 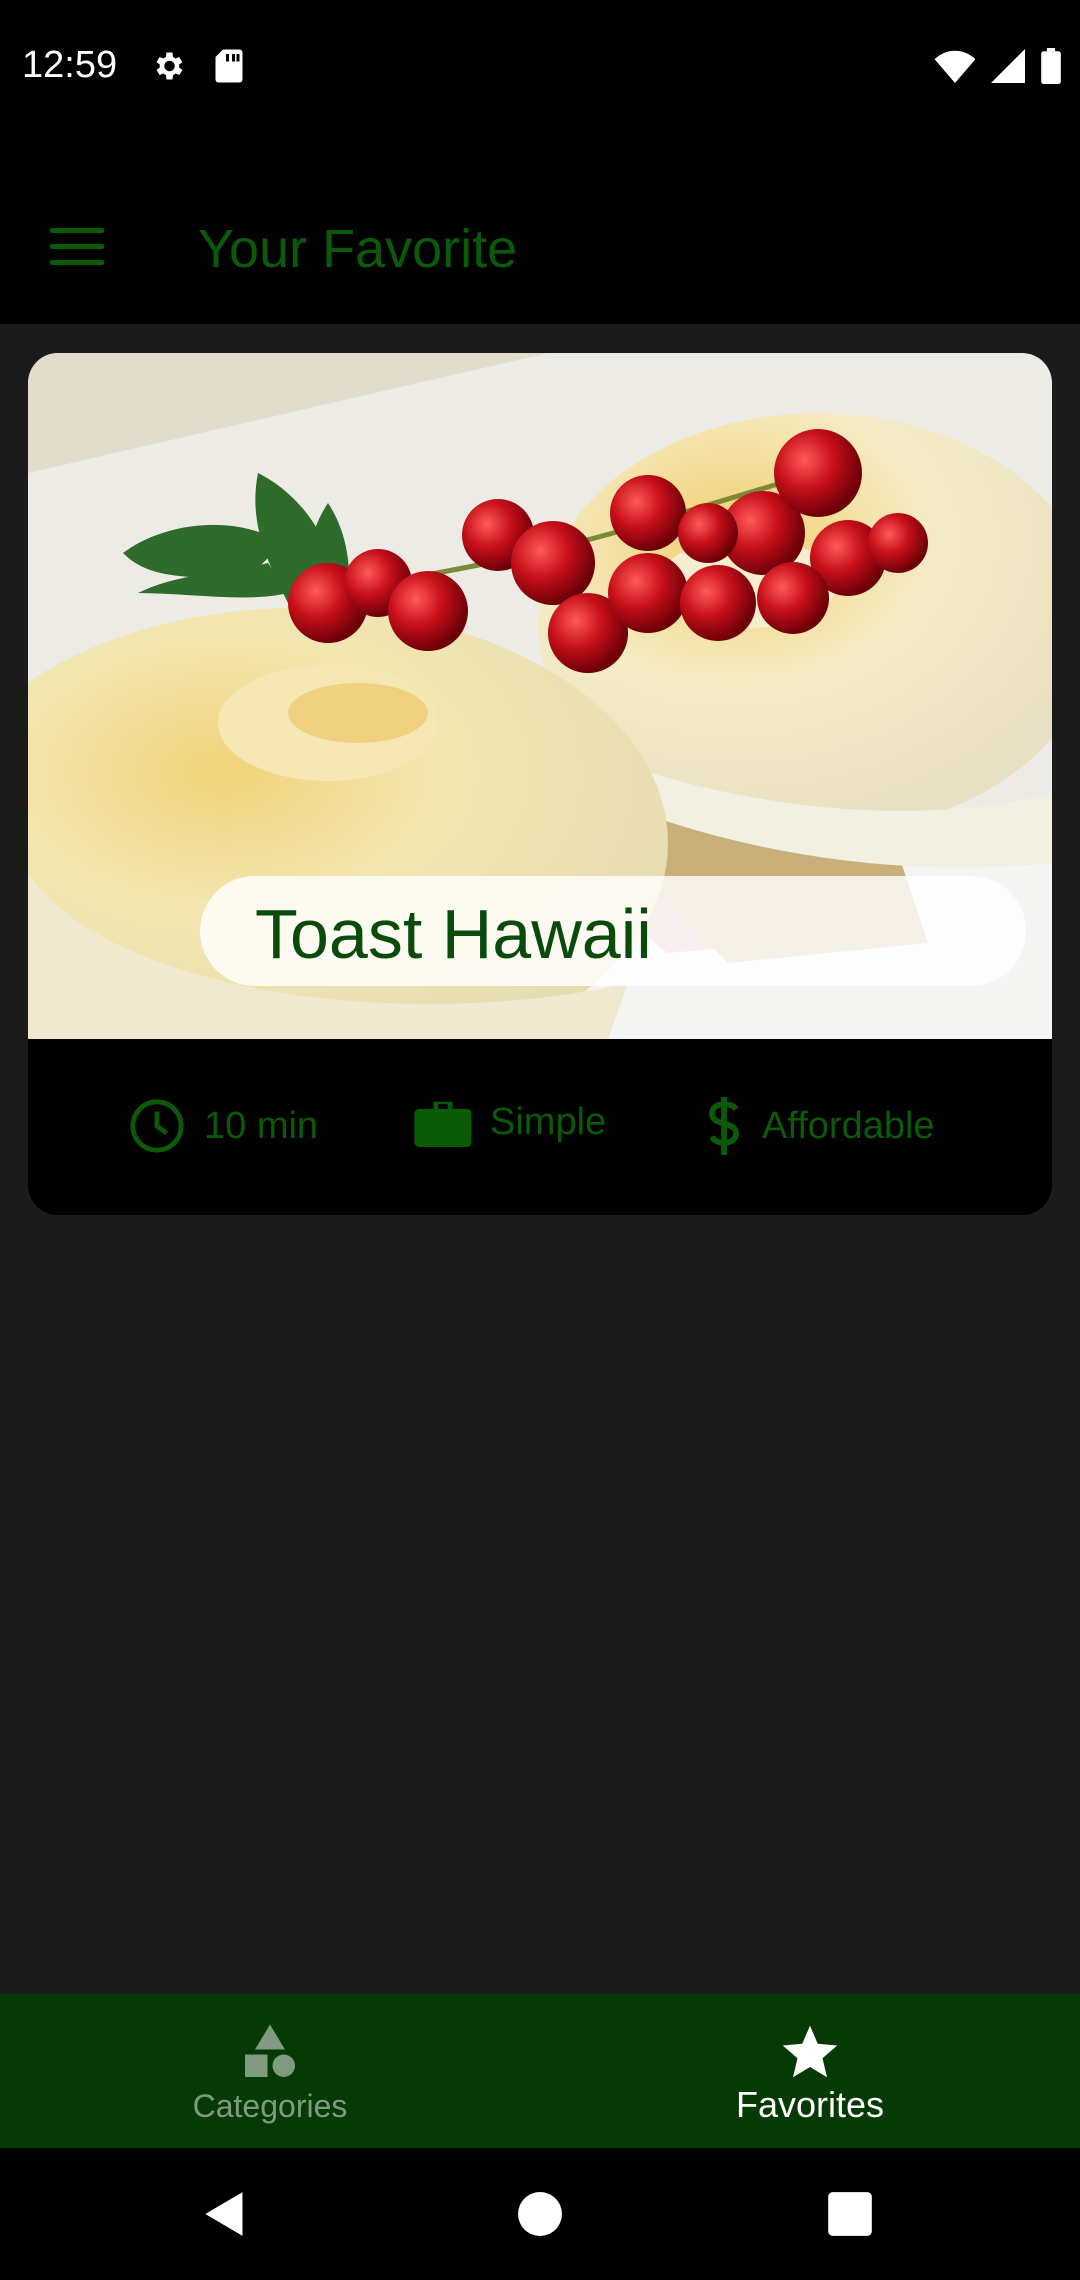 What do you see at coordinates (70, 65) in the screenshot?
I see `status-time: 12:59` at bounding box center [70, 65].